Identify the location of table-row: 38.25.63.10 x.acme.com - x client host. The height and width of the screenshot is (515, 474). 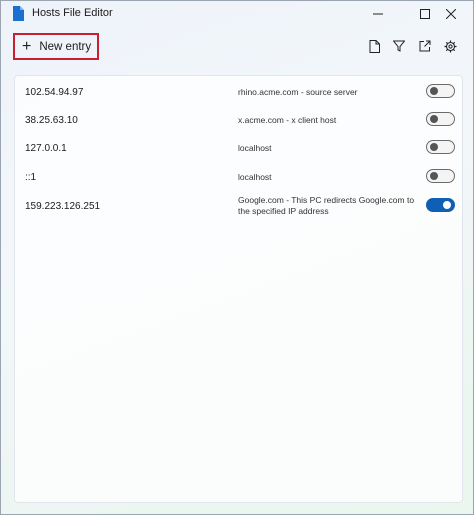
(238, 120).